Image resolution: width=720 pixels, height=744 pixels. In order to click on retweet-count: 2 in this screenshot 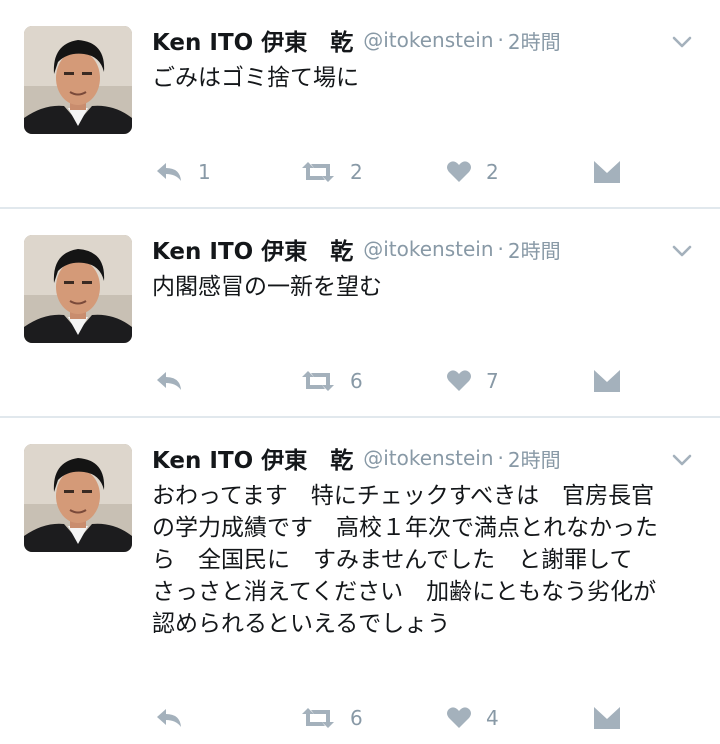, I will do `click(356, 172)`.